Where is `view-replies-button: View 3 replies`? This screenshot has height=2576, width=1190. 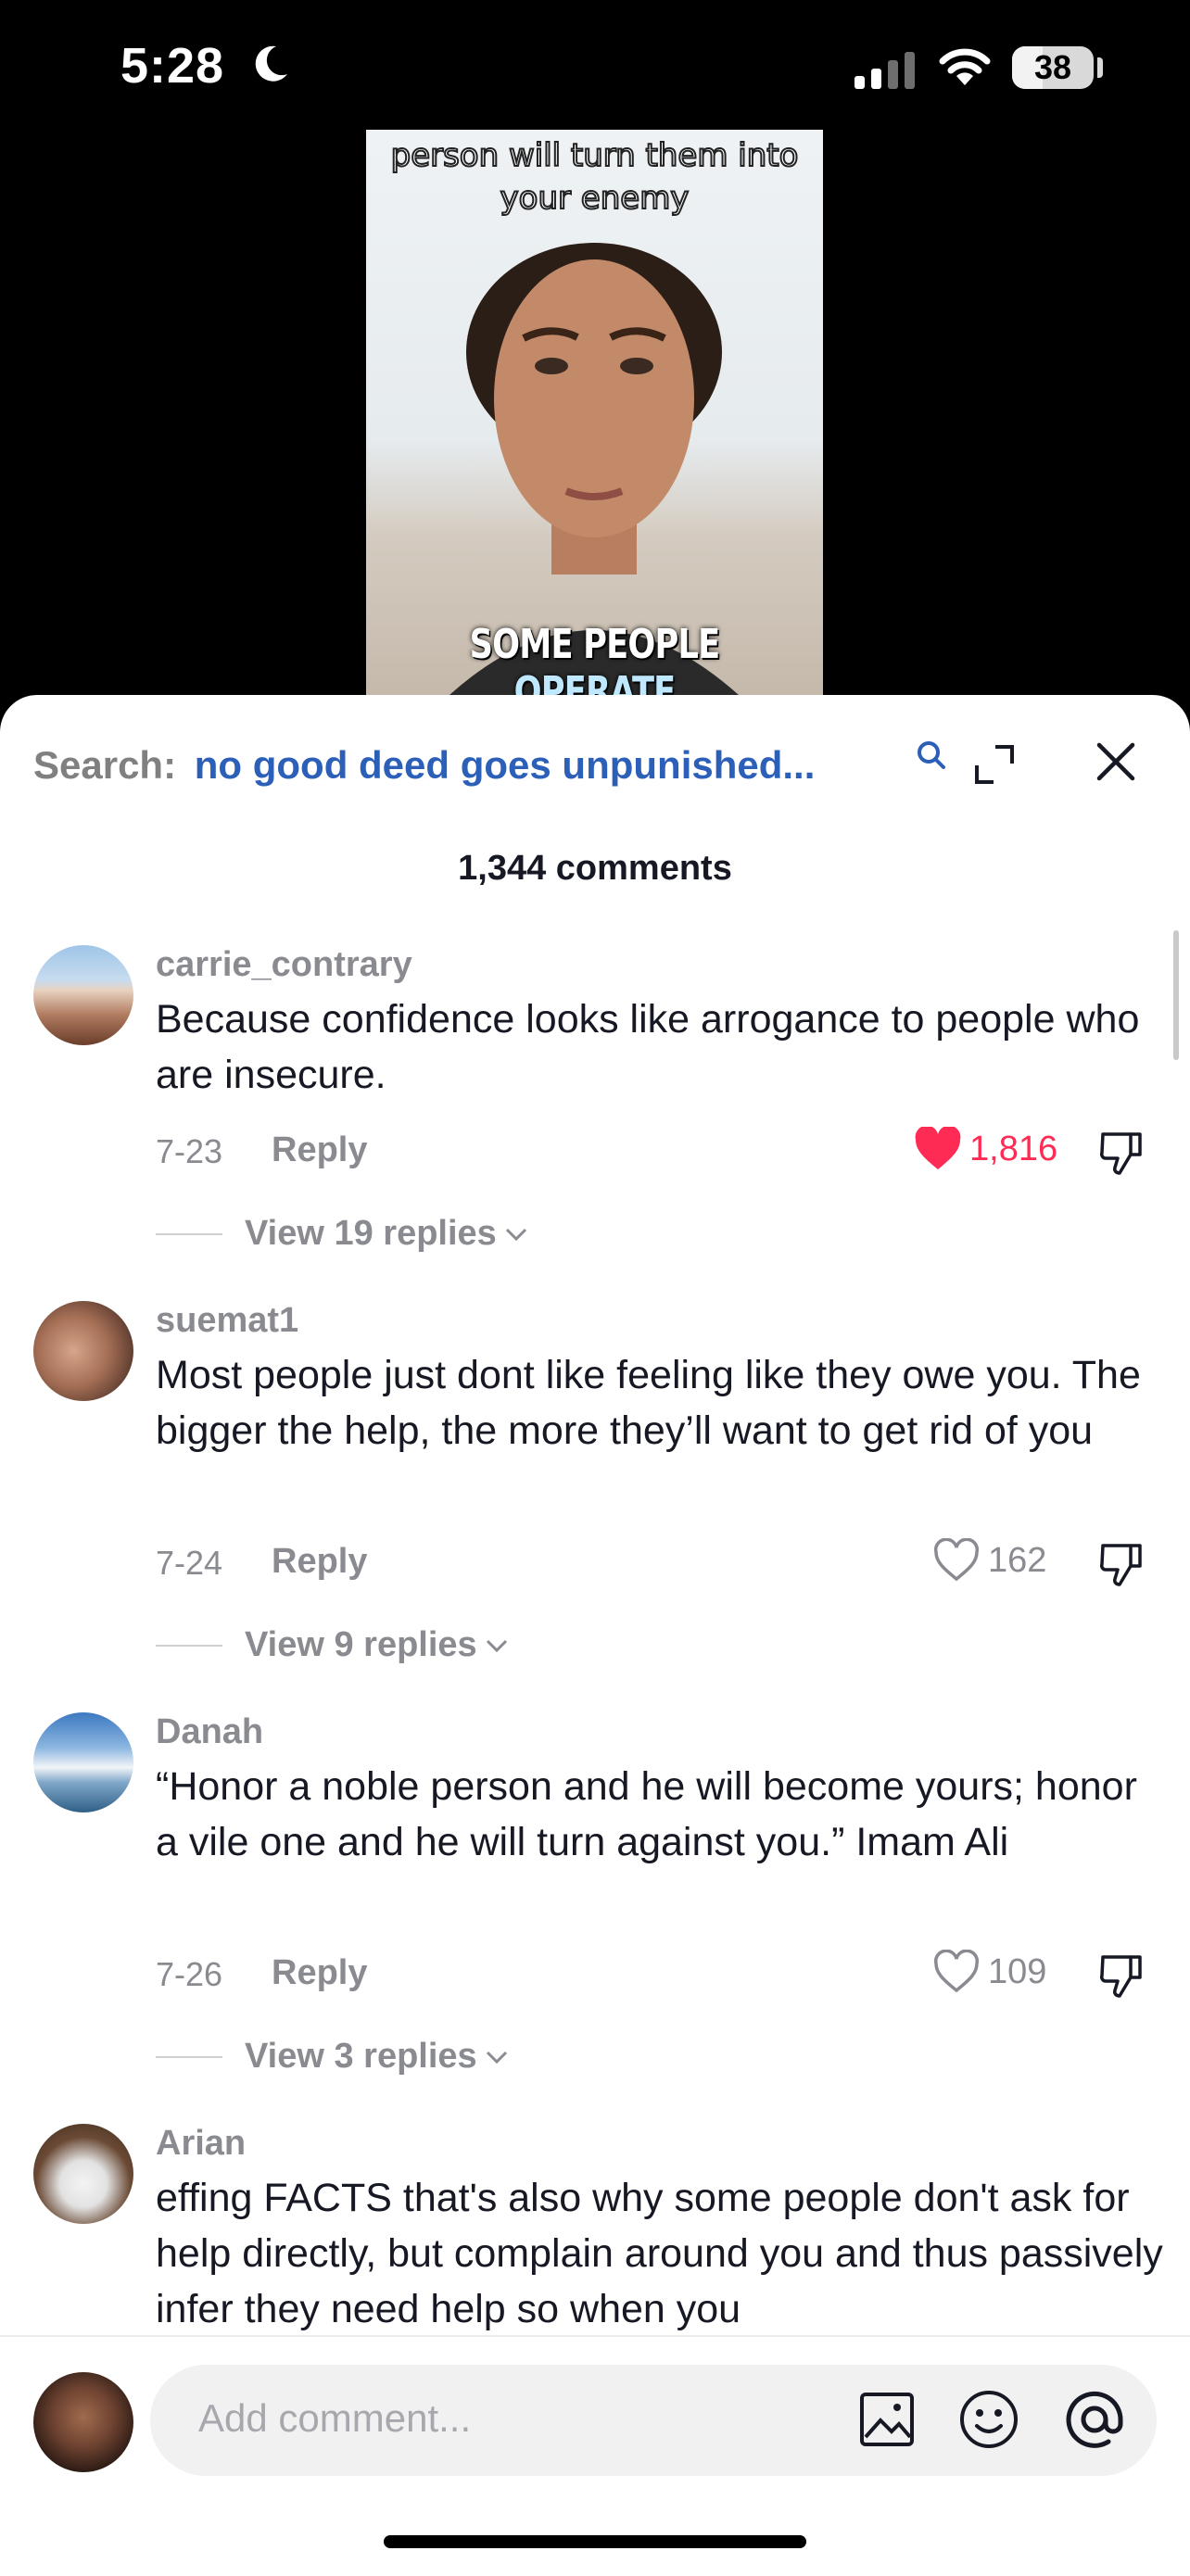
view-replies-button: View 3 replies is located at coordinates (332, 2057).